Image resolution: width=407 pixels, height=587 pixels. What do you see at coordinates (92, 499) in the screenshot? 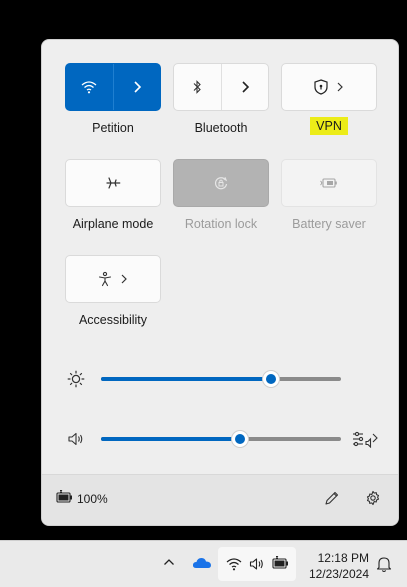
I see `battery-percentage: 100%` at bounding box center [92, 499].